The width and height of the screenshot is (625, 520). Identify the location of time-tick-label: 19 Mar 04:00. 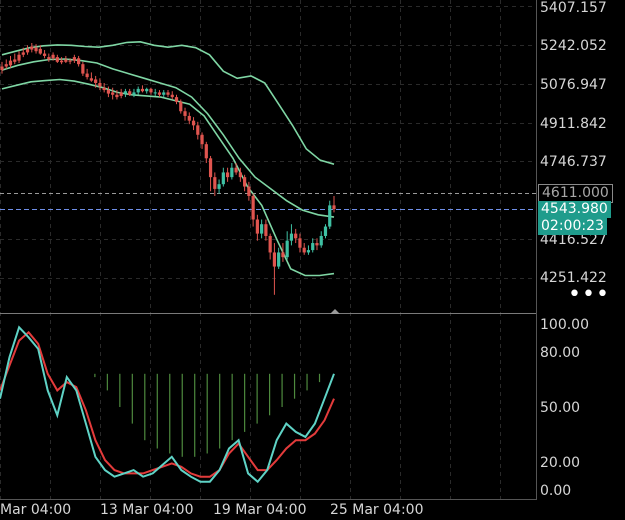
(259, 510).